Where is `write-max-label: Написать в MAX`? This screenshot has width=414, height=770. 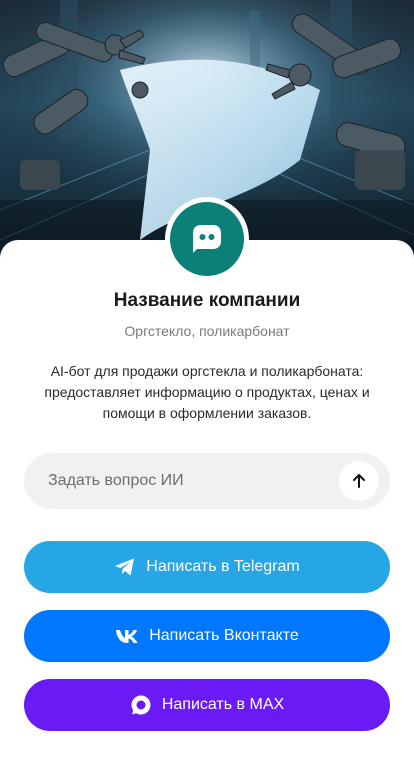 write-max-label: Написать в MAX is located at coordinates (223, 704).